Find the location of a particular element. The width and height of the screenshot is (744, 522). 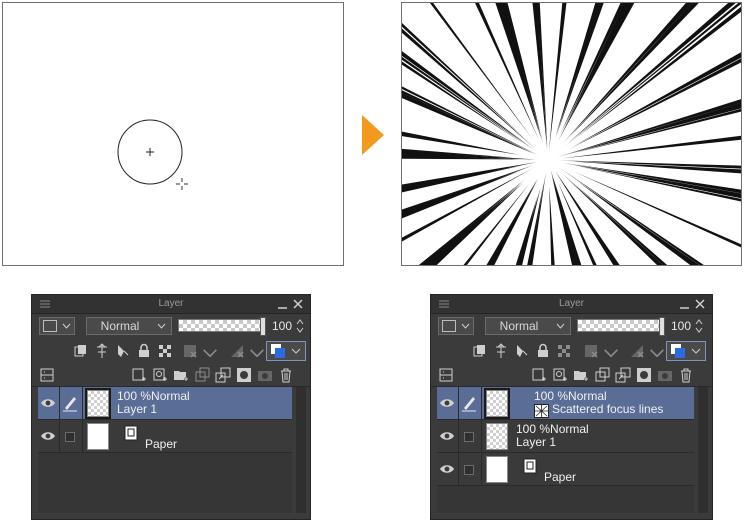

layer-name: Paper is located at coordinates (560, 477).